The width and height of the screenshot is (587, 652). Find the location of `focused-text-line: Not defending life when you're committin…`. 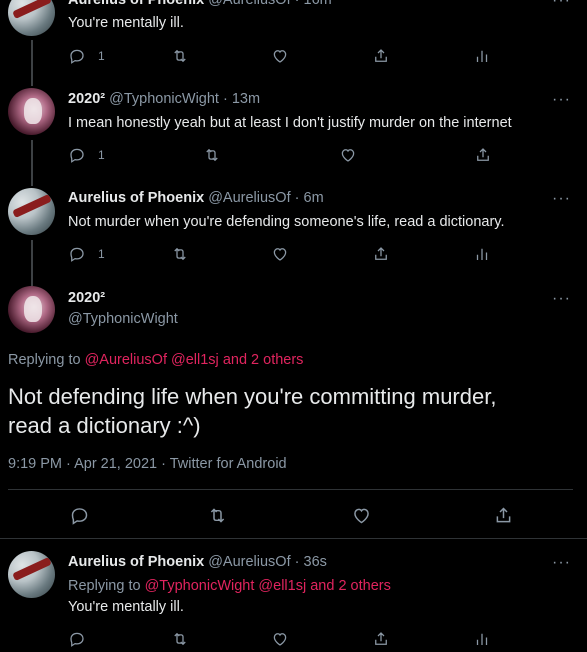

focused-text-line: Not defending life when you're committin… is located at coordinates (252, 396).